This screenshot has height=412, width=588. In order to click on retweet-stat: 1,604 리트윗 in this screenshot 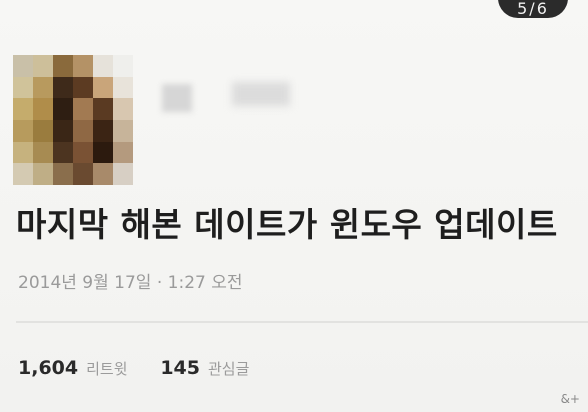, I will do `click(75, 368)`.